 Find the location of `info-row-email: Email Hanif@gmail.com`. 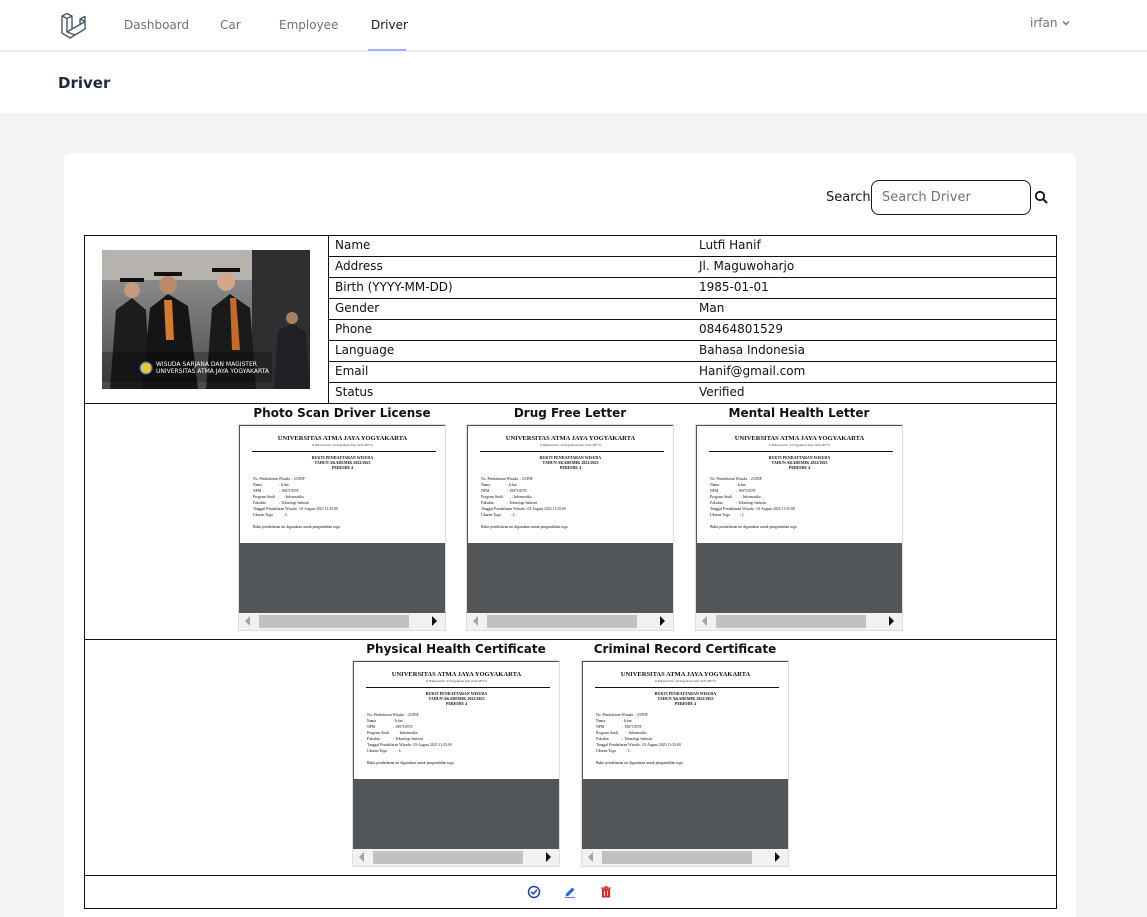

info-row-email: Email Hanif@gmail.com is located at coordinates (692, 371).